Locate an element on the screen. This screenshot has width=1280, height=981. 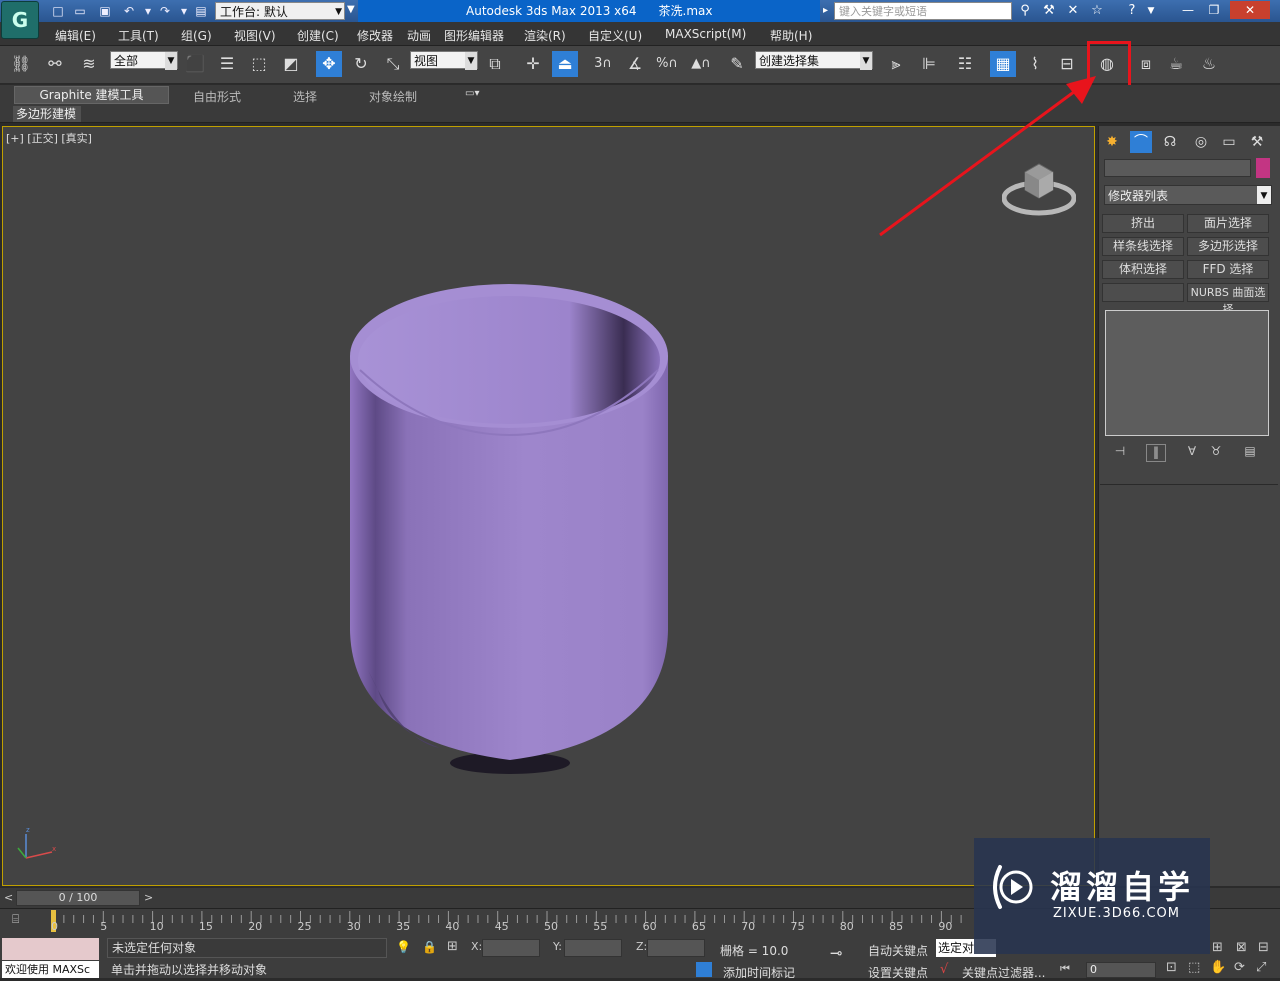
menu-edit: 编辑(E) is located at coordinates (75, 35).